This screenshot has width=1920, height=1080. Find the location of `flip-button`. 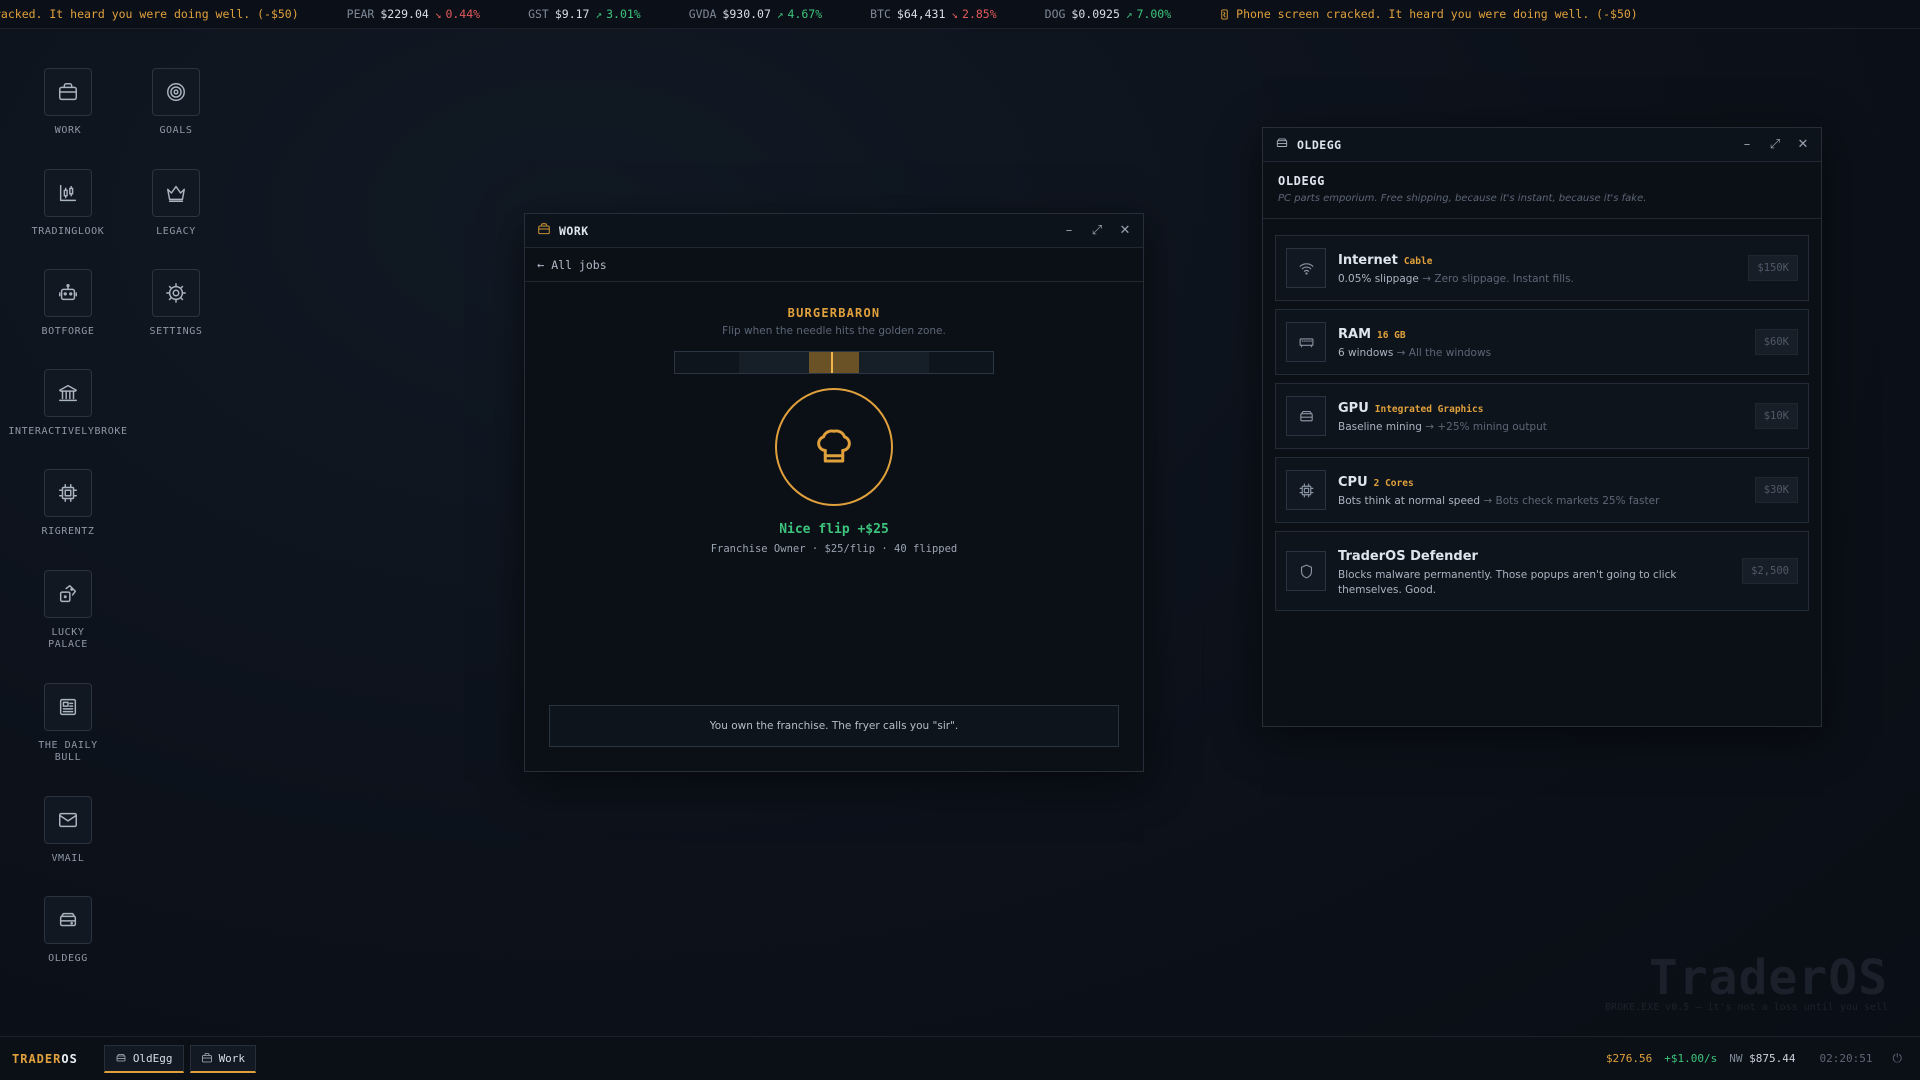

flip-button is located at coordinates (834, 447).